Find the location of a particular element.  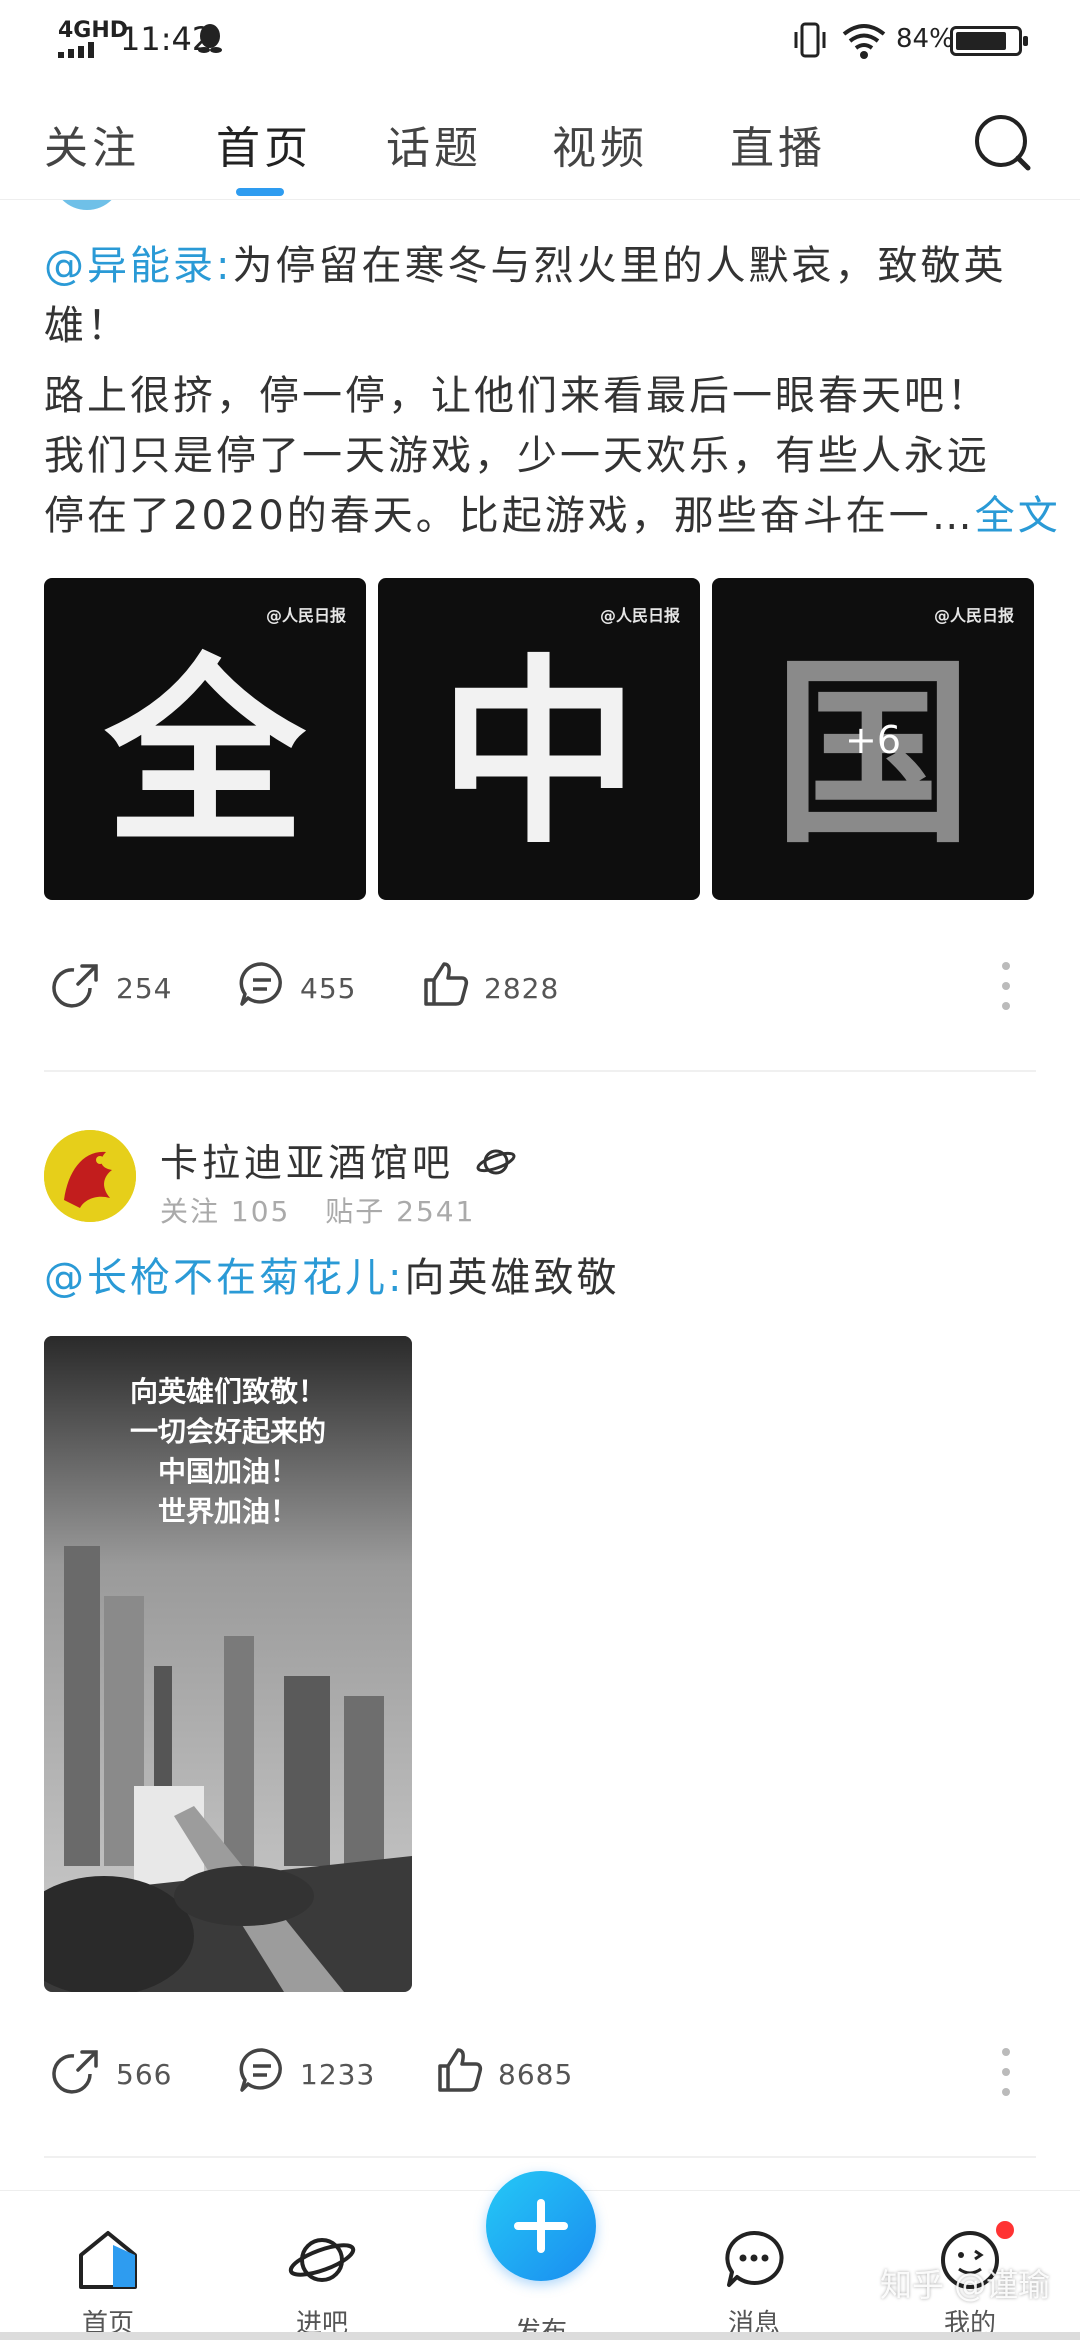

forum-avatar is located at coordinates (90, 1176).